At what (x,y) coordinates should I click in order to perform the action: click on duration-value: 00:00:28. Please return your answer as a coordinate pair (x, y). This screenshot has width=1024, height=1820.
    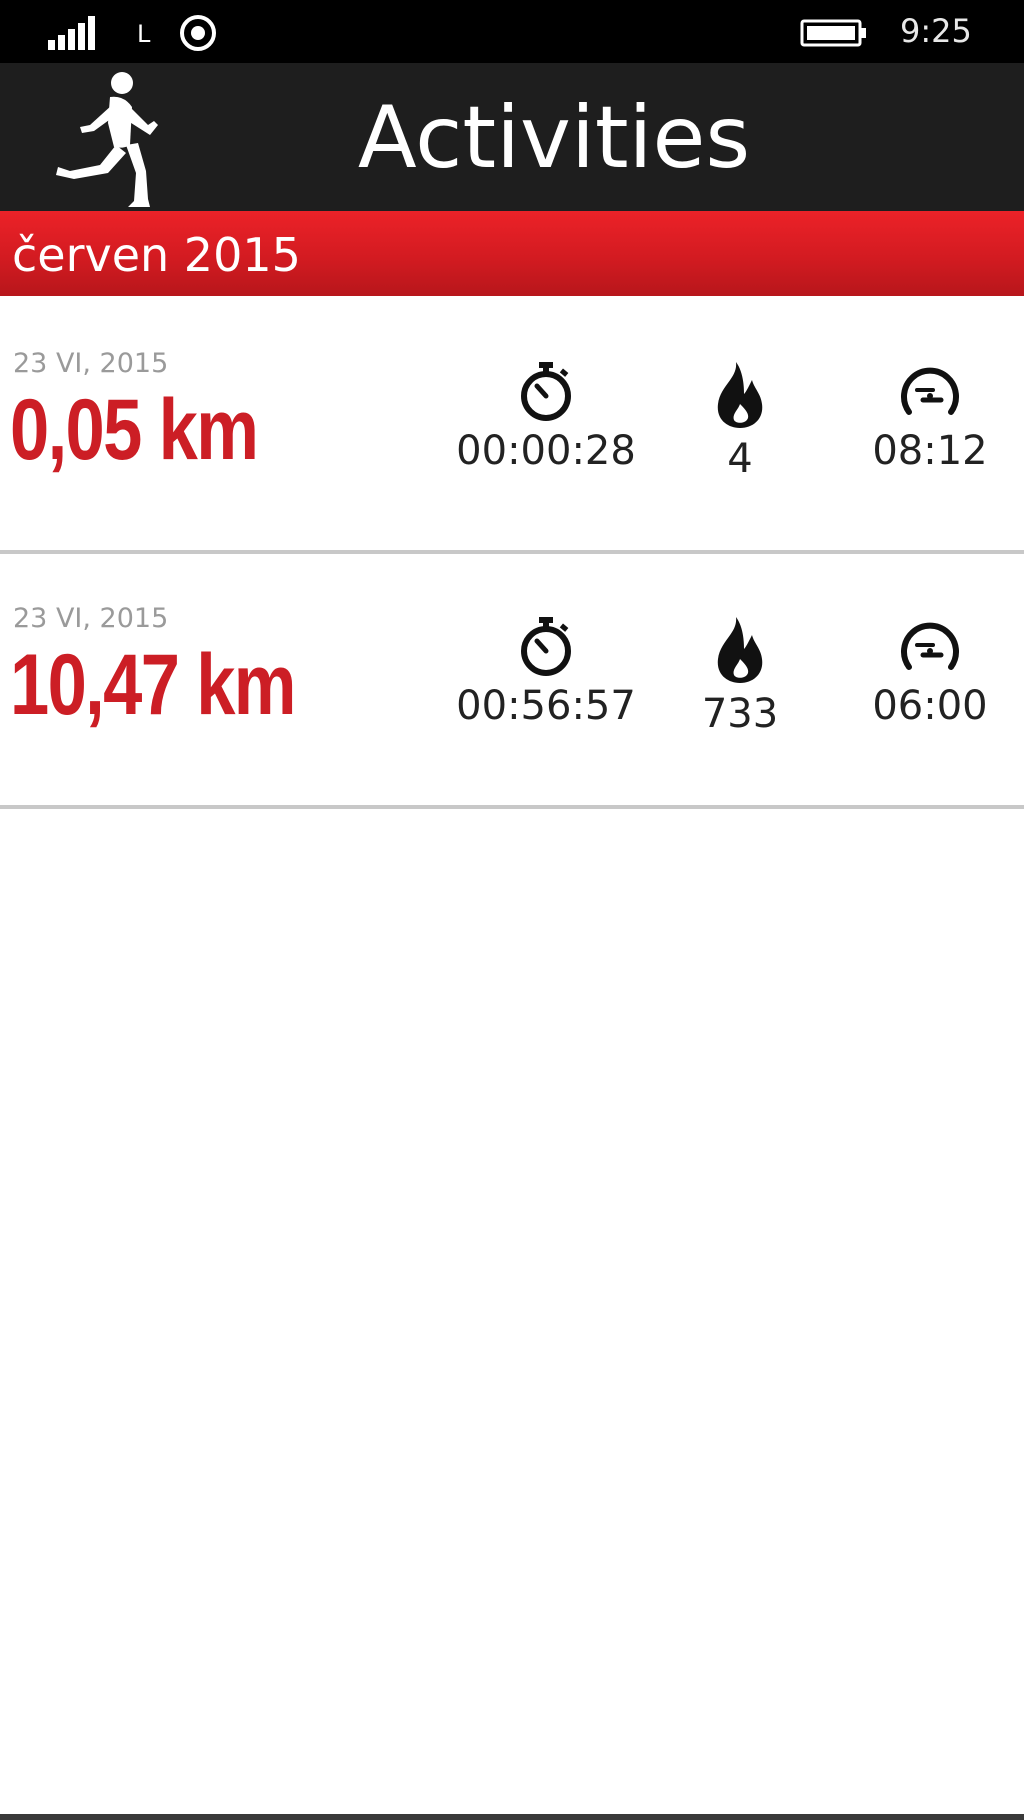
    Looking at the image, I should click on (546, 451).